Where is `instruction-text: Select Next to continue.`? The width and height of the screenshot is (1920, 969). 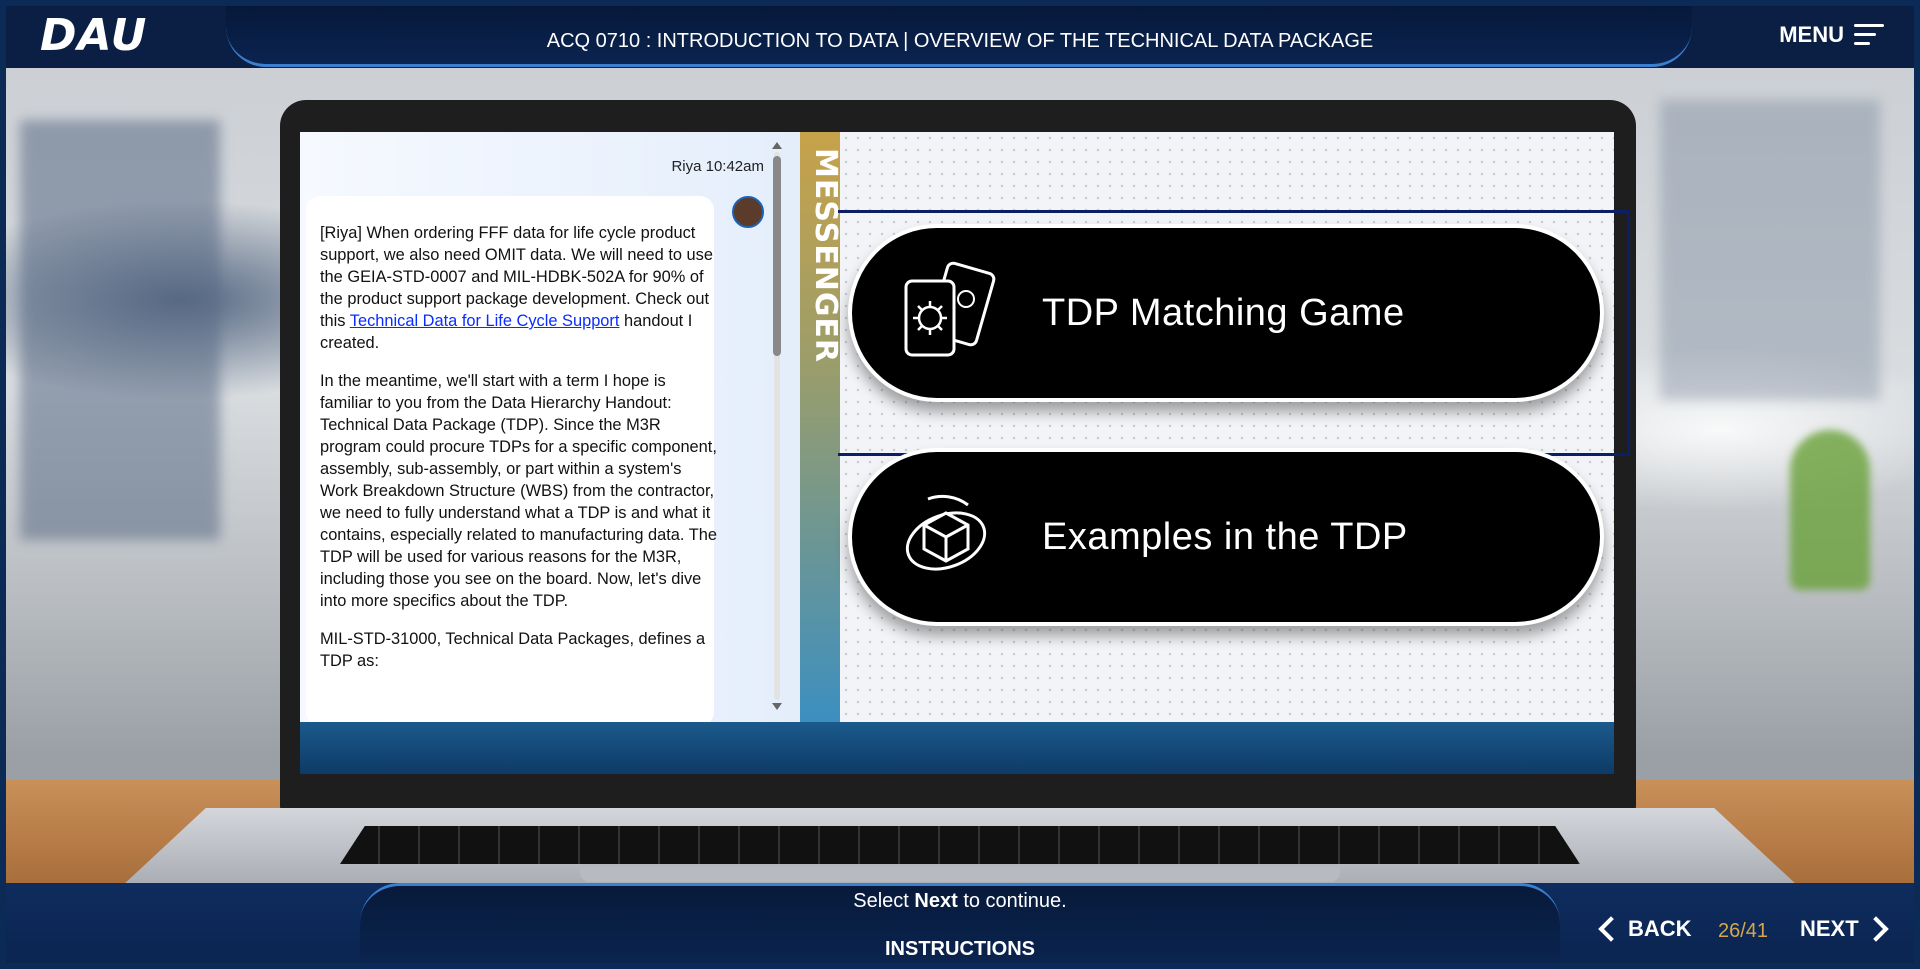
instruction-text: Select Next to continue. is located at coordinates (960, 901).